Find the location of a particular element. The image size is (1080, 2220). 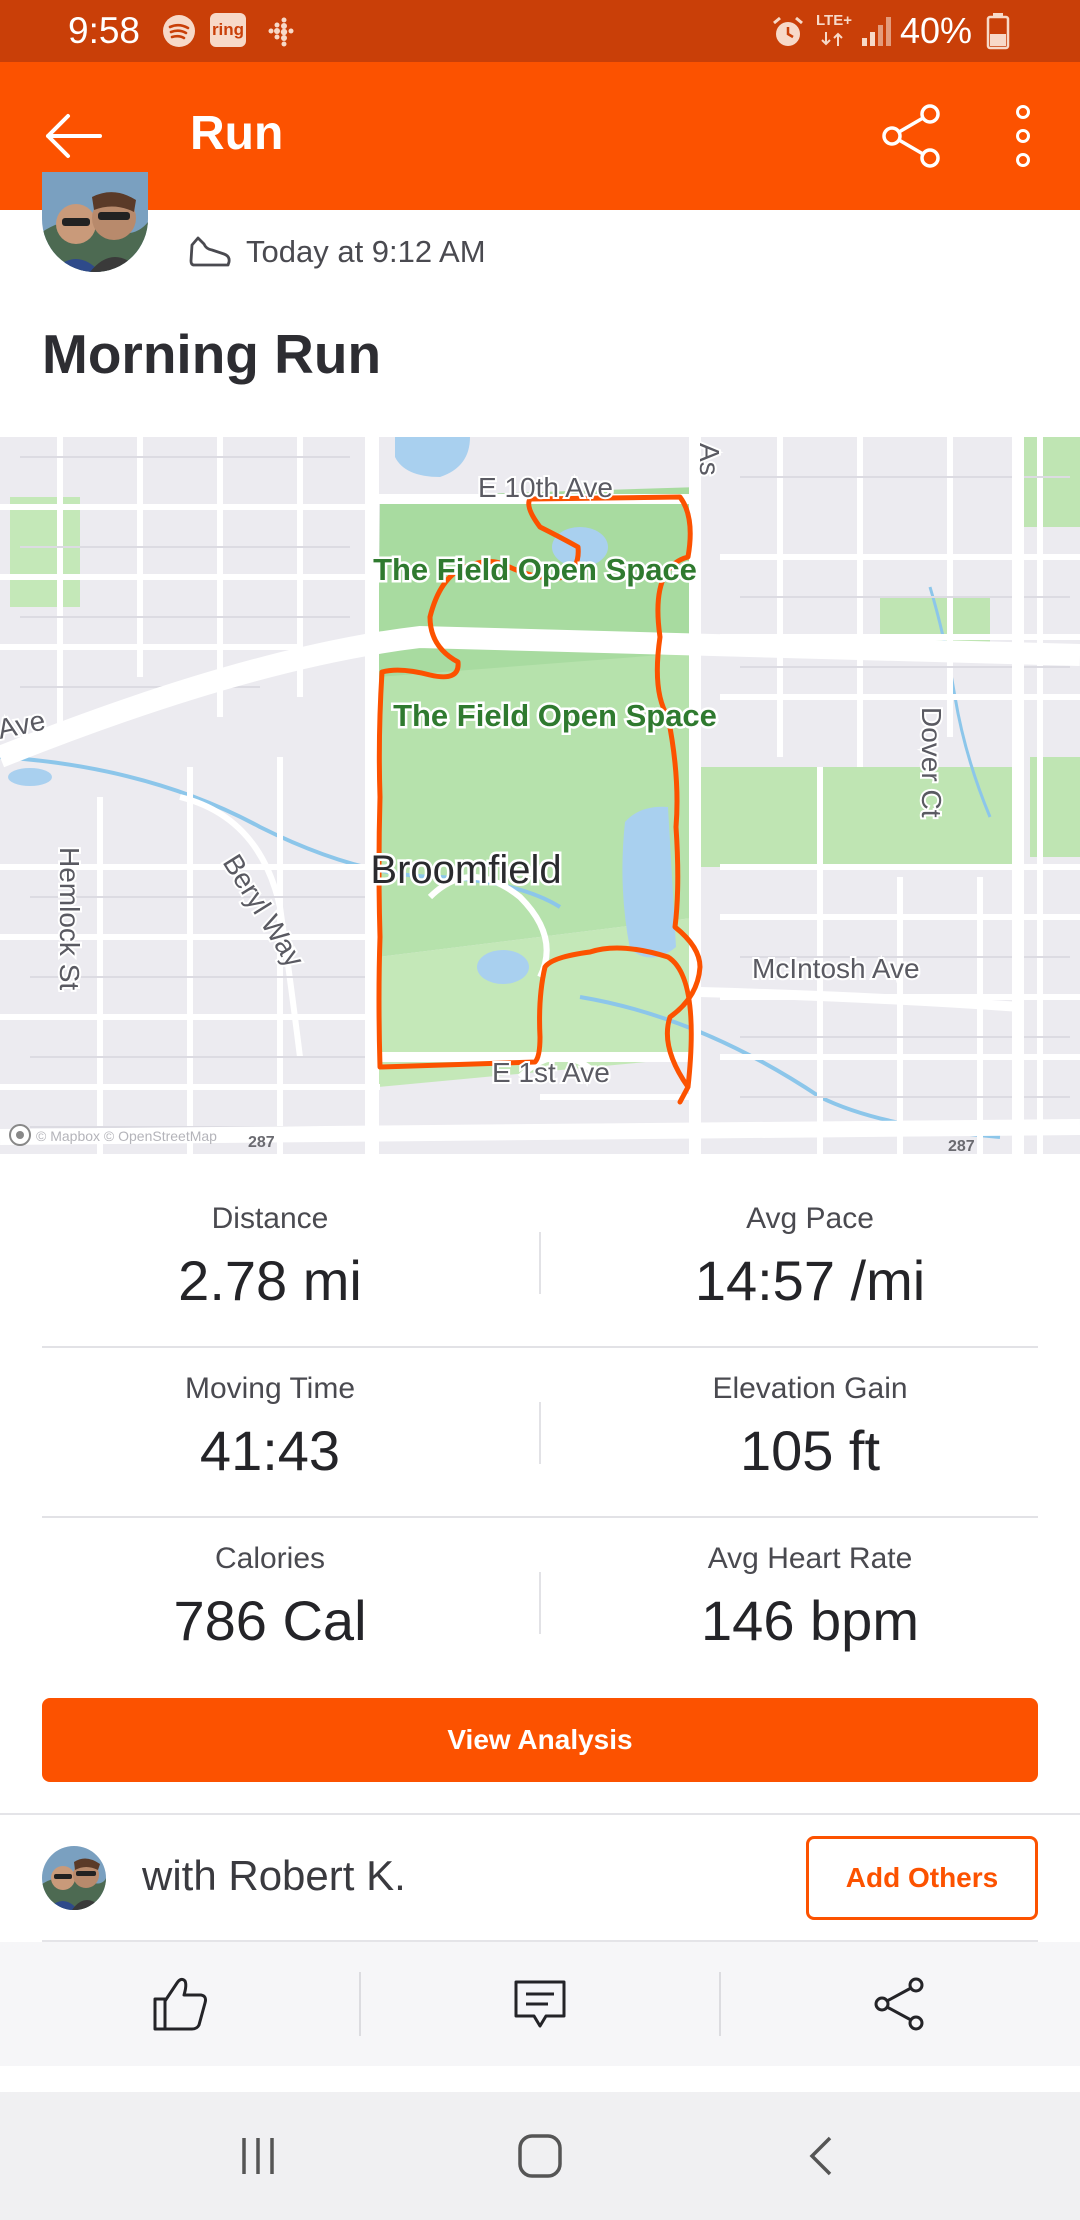

stat-distance: Distance 2.78 mi is located at coordinates (270, 1257).